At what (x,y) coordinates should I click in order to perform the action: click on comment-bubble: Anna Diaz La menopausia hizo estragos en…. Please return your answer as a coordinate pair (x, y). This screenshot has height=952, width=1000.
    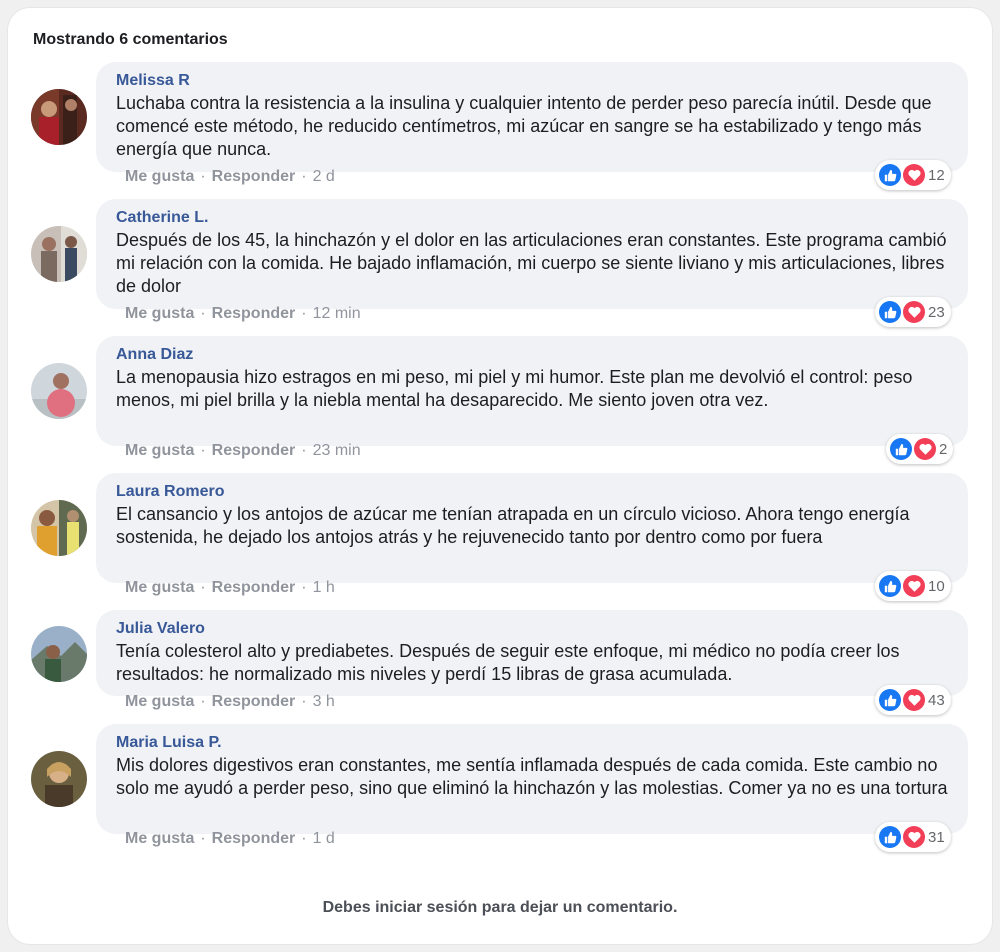
    Looking at the image, I should click on (532, 391).